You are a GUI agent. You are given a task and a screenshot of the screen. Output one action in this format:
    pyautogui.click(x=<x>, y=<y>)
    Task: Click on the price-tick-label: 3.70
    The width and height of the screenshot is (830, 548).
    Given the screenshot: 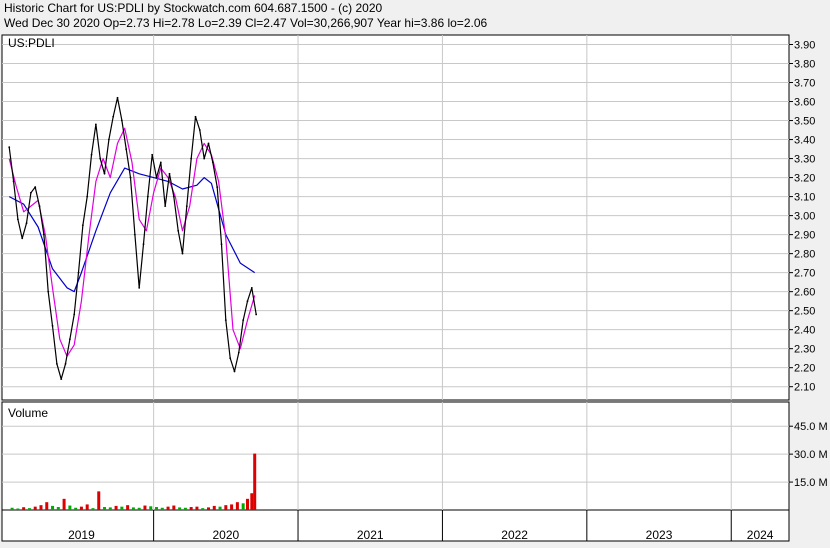 What is the action you would take?
    pyautogui.click(x=804, y=84)
    